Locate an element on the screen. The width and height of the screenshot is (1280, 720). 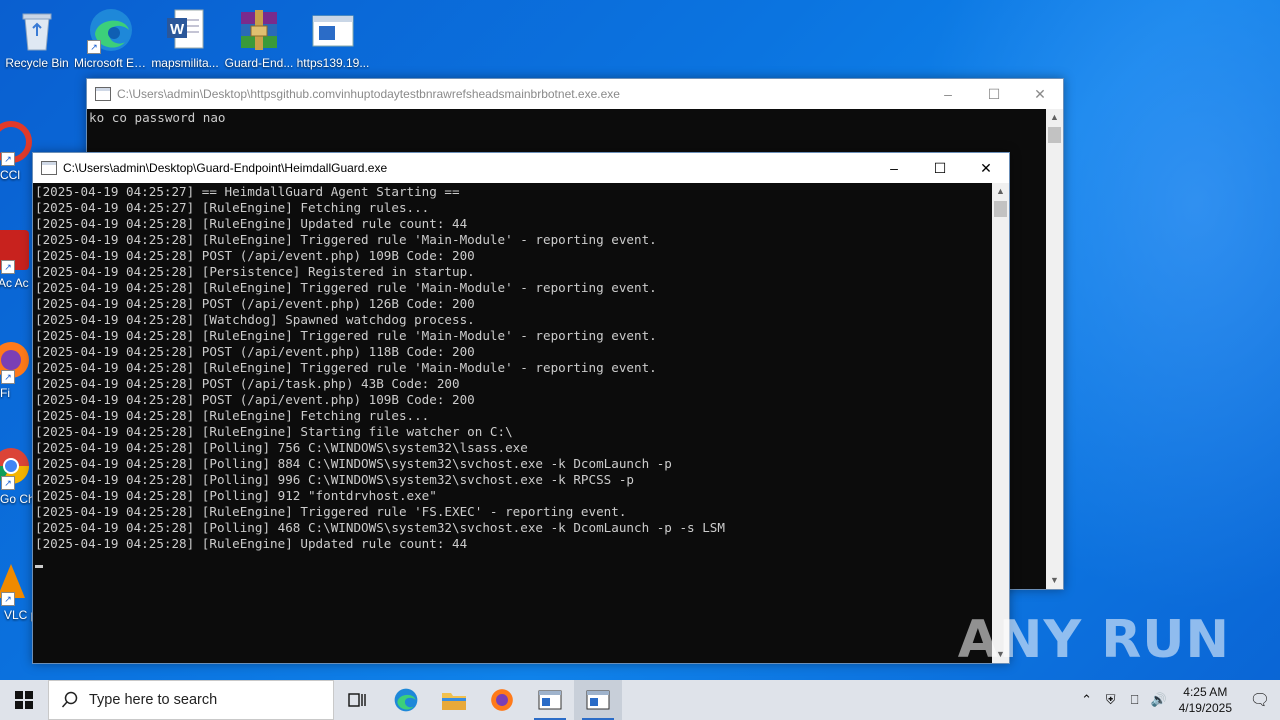
search-placeholder: Type here to search is located at coordinates (153, 700).